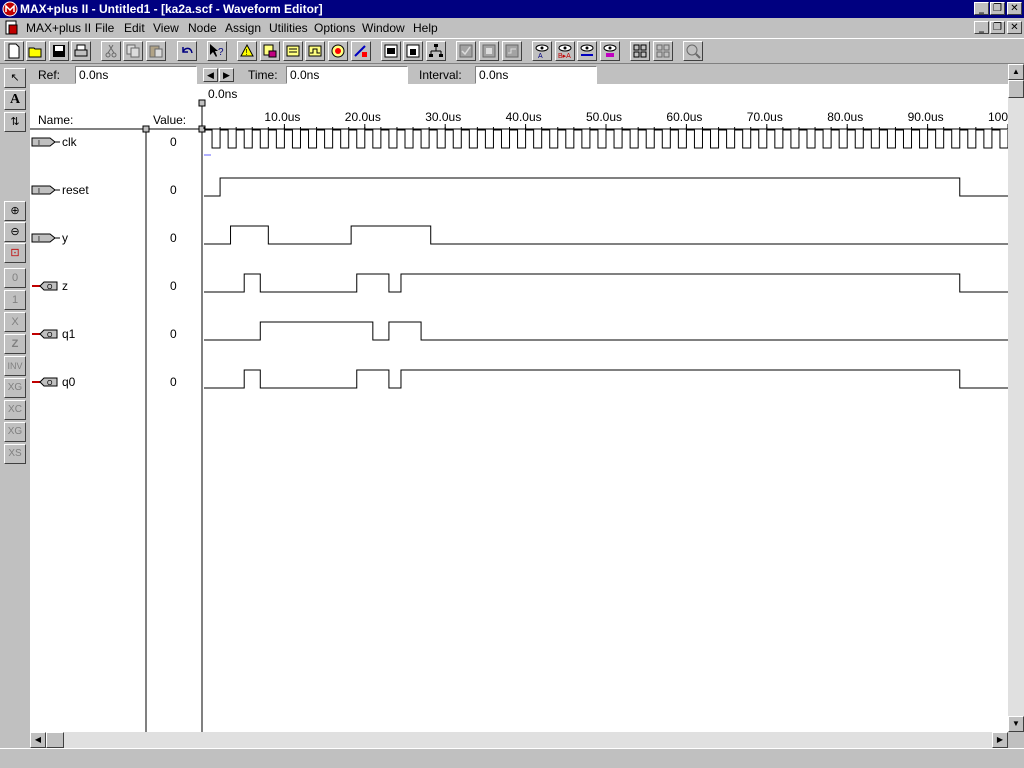 The width and height of the screenshot is (1024, 768). Describe the element at coordinates (998, 117) in the screenshot. I see `timeline-tick-label: 100` at that location.